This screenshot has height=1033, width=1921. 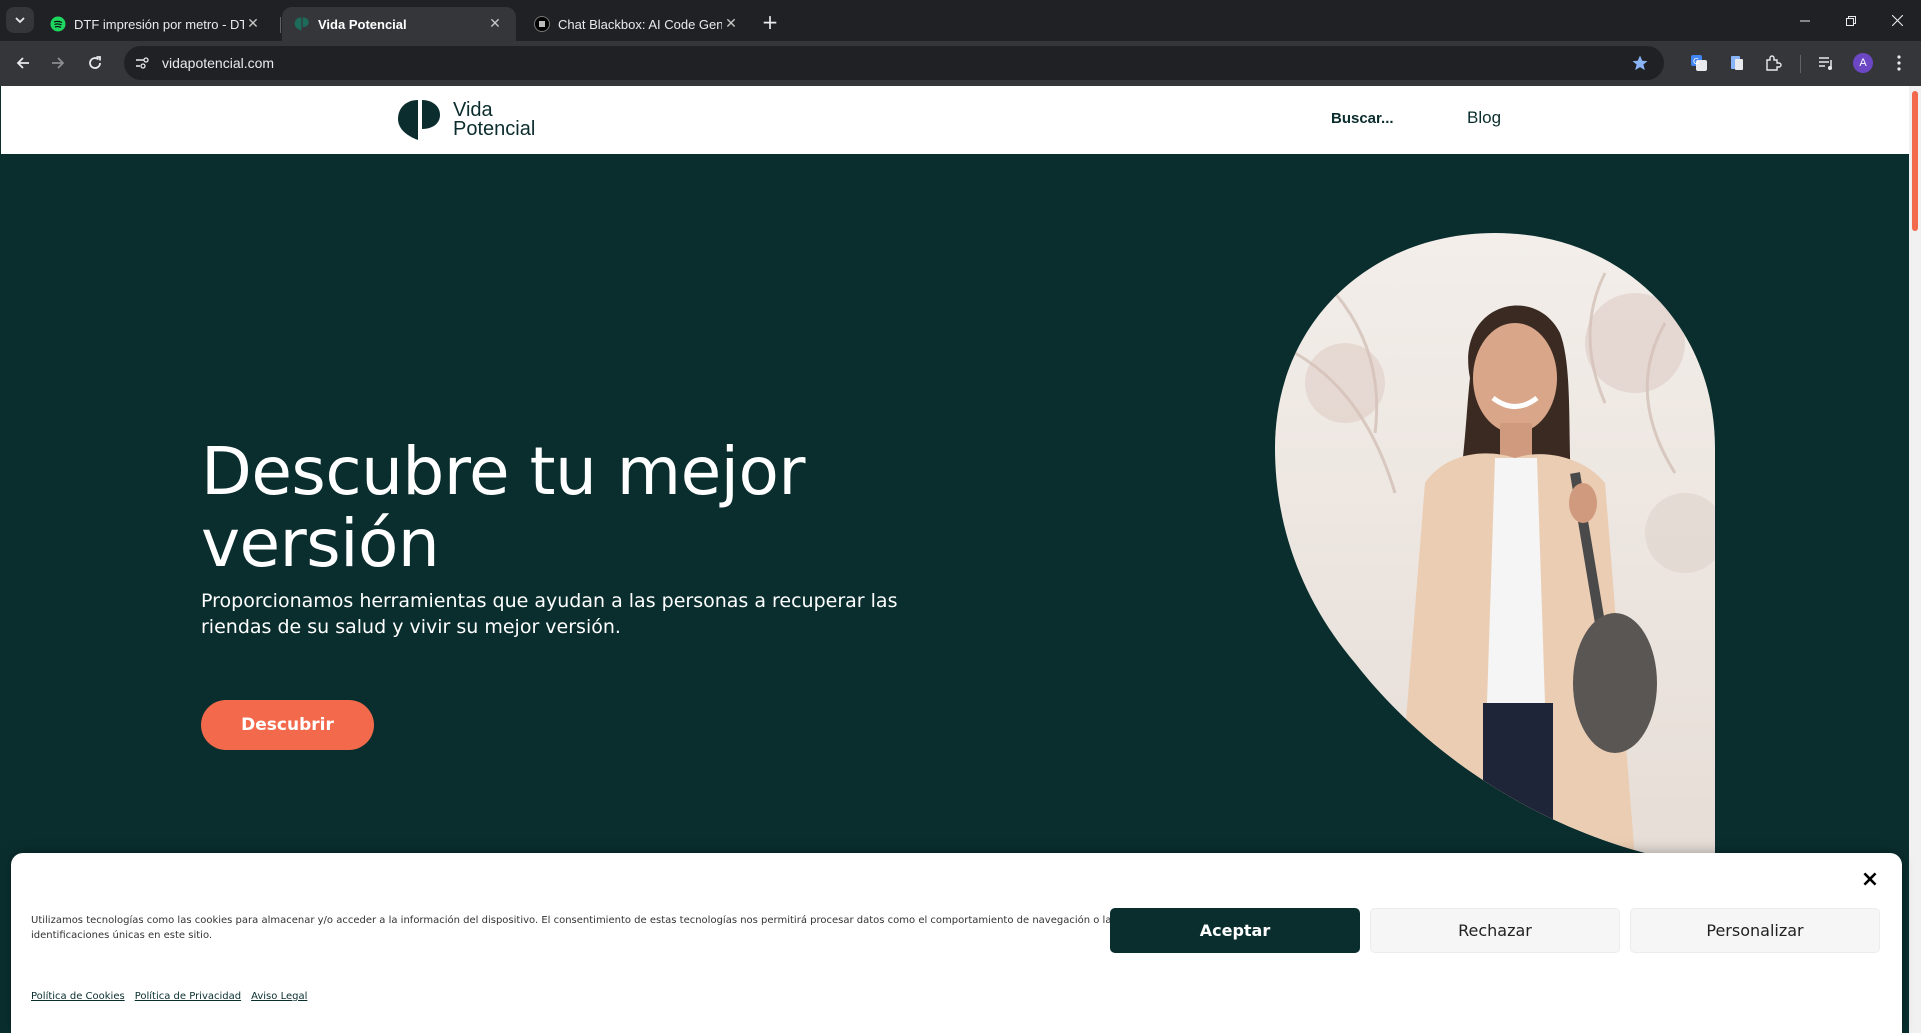 I want to click on more-menu-icon, so click(x=1899, y=63).